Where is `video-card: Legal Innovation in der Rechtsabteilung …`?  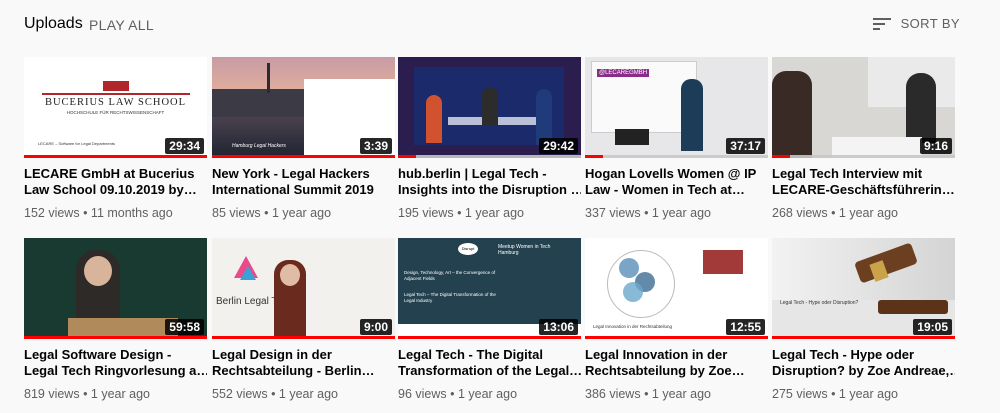
video-card: Legal Innovation in der Rechtsabteilung … is located at coordinates (676, 319).